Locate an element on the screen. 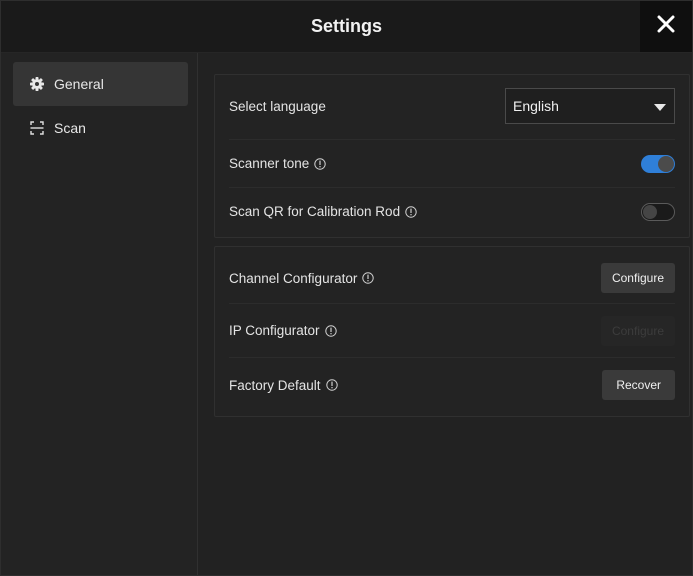 This screenshot has width=693, height=576. scanner-tone-toggle is located at coordinates (658, 163).